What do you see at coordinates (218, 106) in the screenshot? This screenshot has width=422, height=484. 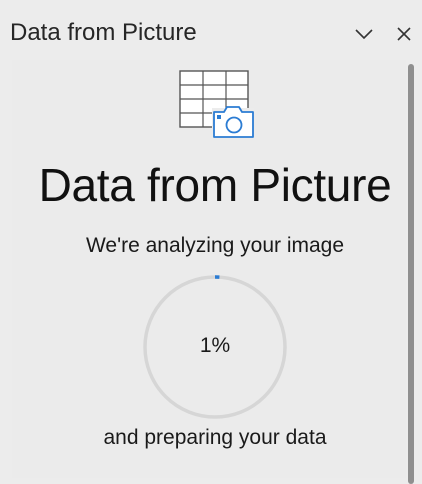 I see `table-camera-icon` at bounding box center [218, 106].